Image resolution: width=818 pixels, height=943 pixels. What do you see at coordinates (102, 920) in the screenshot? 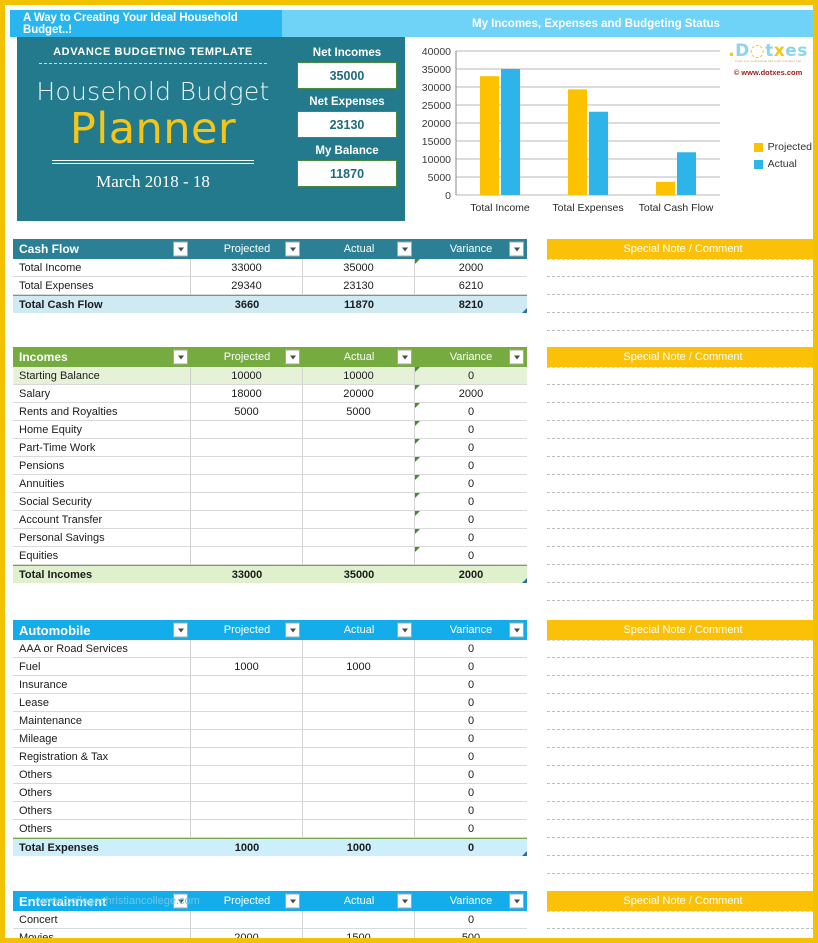
I see `row-label: Concert` at bounding box center [102, 920].